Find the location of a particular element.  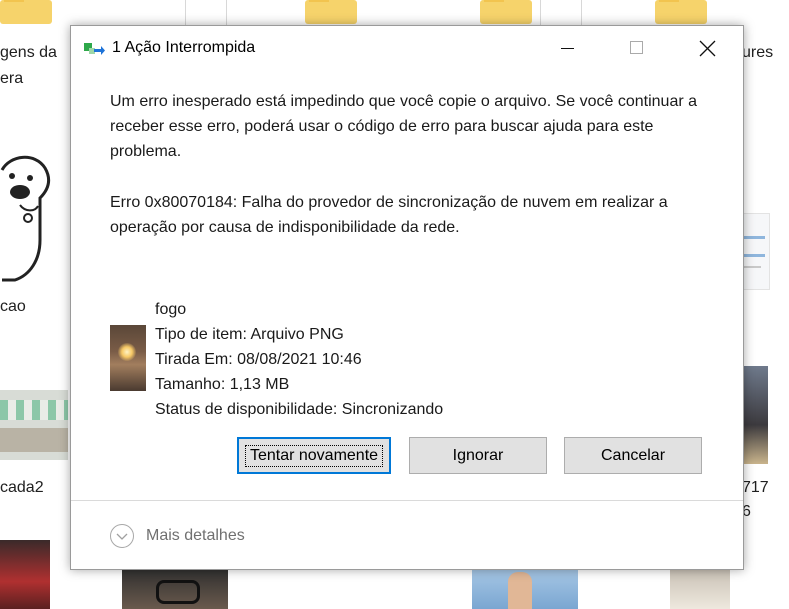

more-details-label: Mais detalhes is located at coordinates (195, 535).